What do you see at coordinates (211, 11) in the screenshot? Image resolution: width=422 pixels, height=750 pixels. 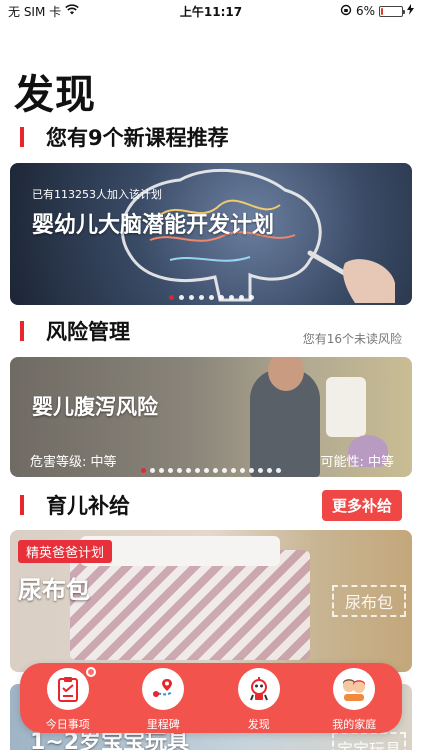 I see `status-bar: 无 SIM 卡 上午11:17 6%` at bounding box center [211, 11].